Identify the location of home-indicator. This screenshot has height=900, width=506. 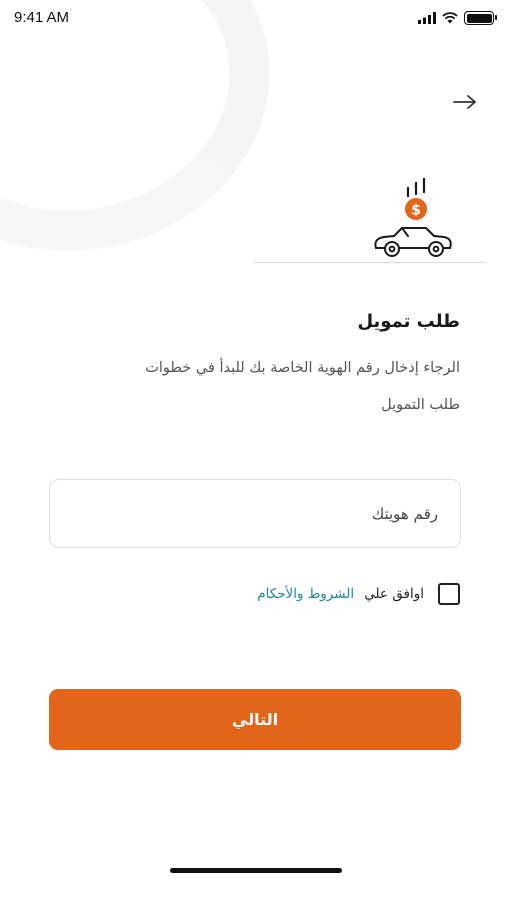
(256, 870).